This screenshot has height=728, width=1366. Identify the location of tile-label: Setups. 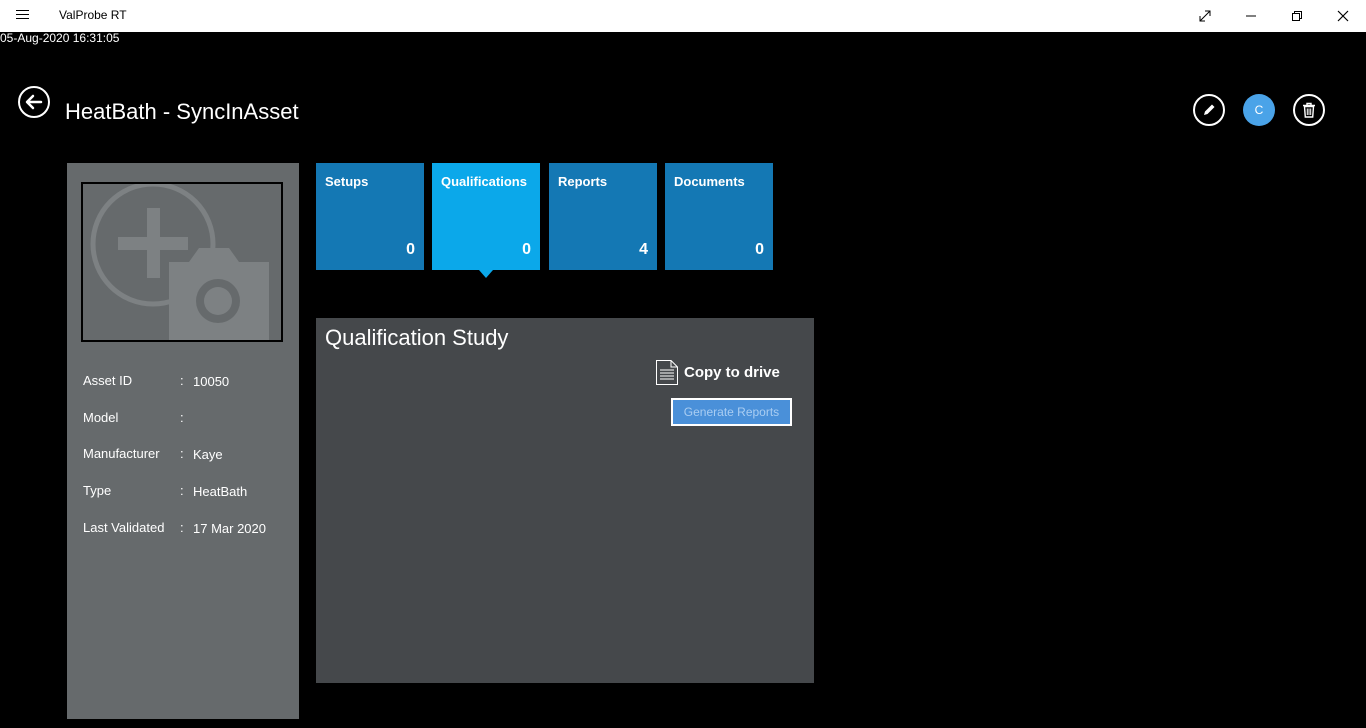
(347, 181).